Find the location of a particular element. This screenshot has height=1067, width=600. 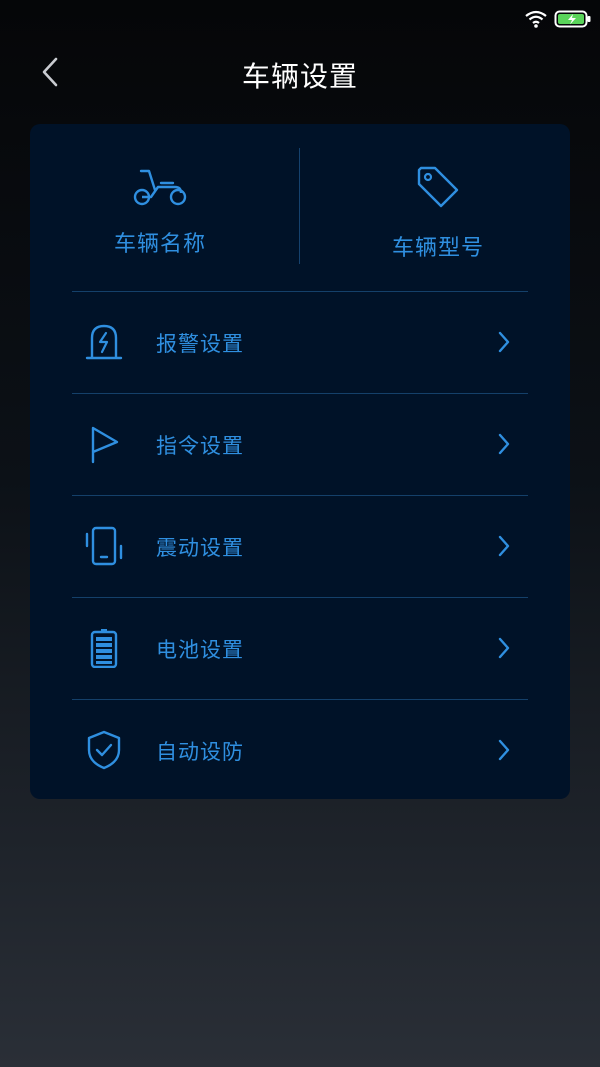

status-bar is located at coordinates (300, 20).